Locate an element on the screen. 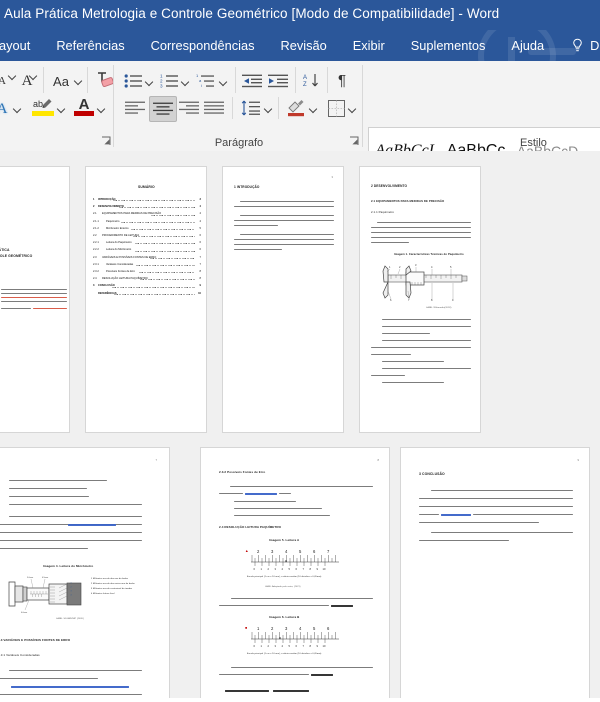 The height and width of the screenshot is (702, 600). page5-figure-source: LANE: SILVA/UNIP (2020) is located at coordinates (70, 619).